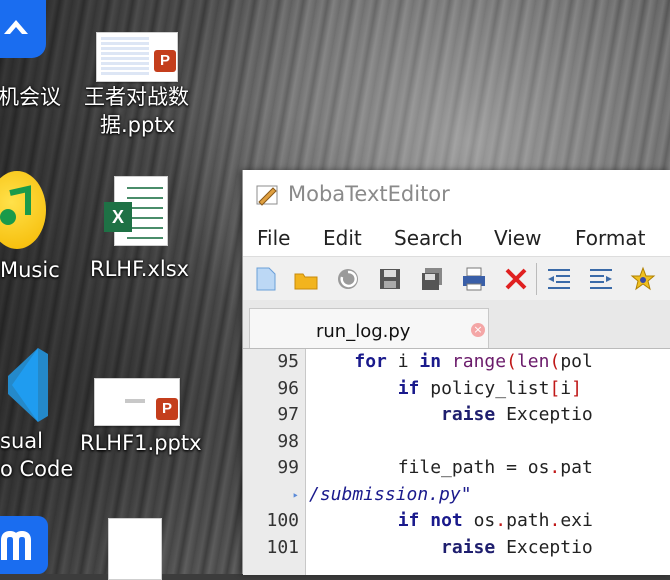 The width and height of the screenshot is (670, 580). What do you see at coordinates (273, 238) in the screenshot?
I see `menu-file: File` at bounding box center [273, 238].